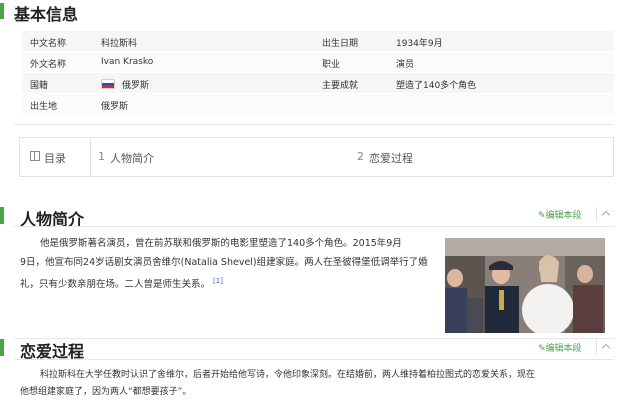  I want to click on intro-text: 礼，只有少数亲朋在场。二人曾是师生关系。, so click(115, 285).